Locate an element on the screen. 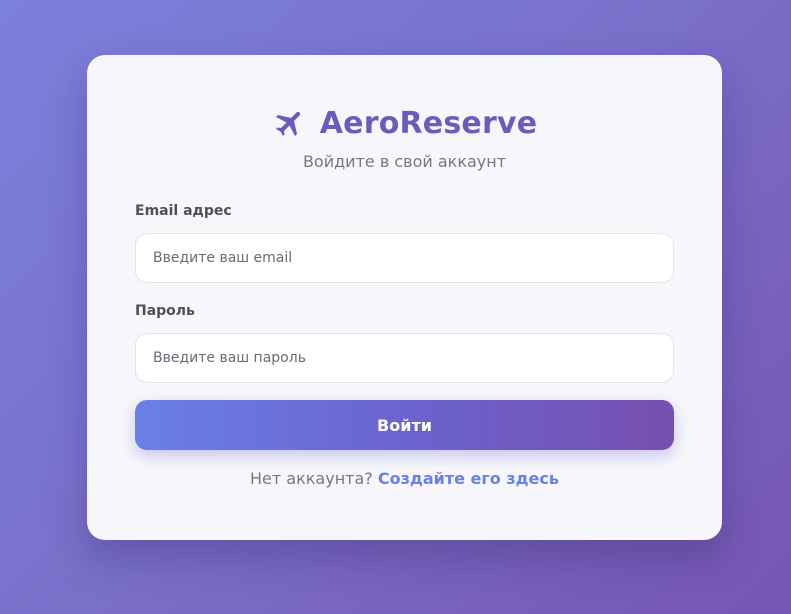  app-title: AeroReserve is located at coordinates (428, 123).